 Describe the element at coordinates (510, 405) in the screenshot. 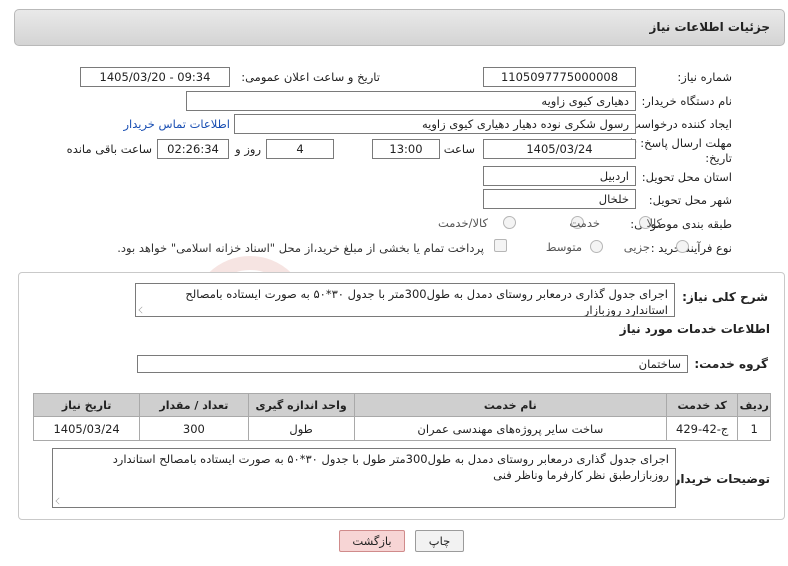

I see `col-header-service-name: نام خدمت` at that location.